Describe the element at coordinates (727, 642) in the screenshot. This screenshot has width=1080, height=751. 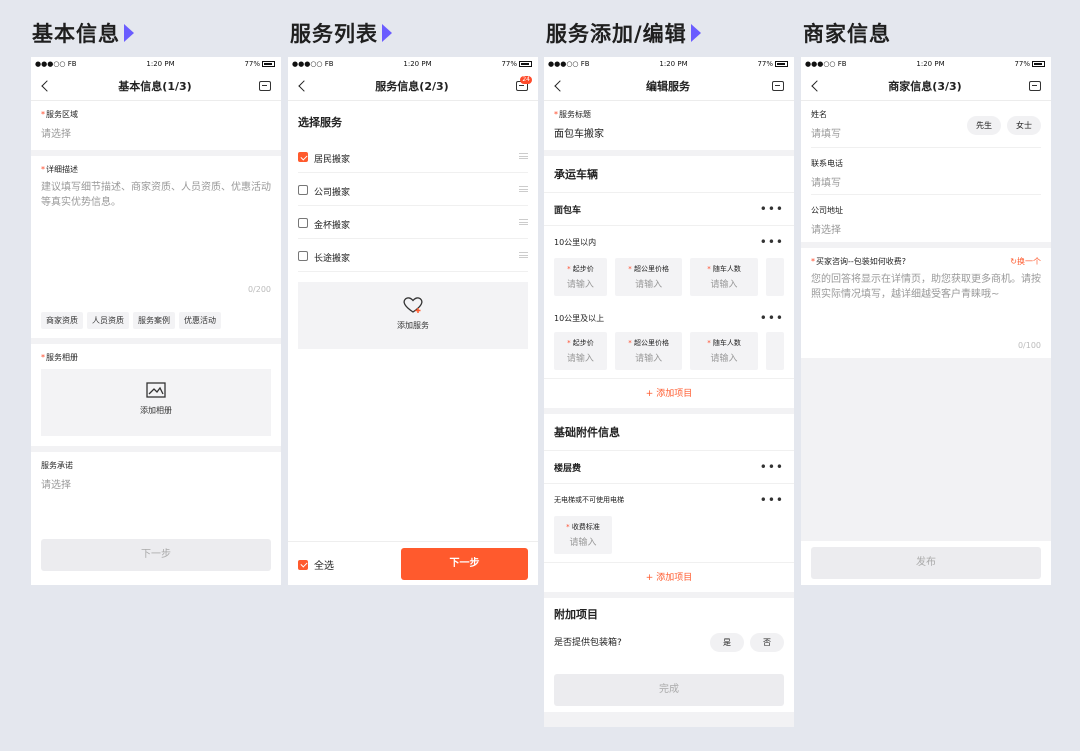
I see `yes-option: 是` at that location.